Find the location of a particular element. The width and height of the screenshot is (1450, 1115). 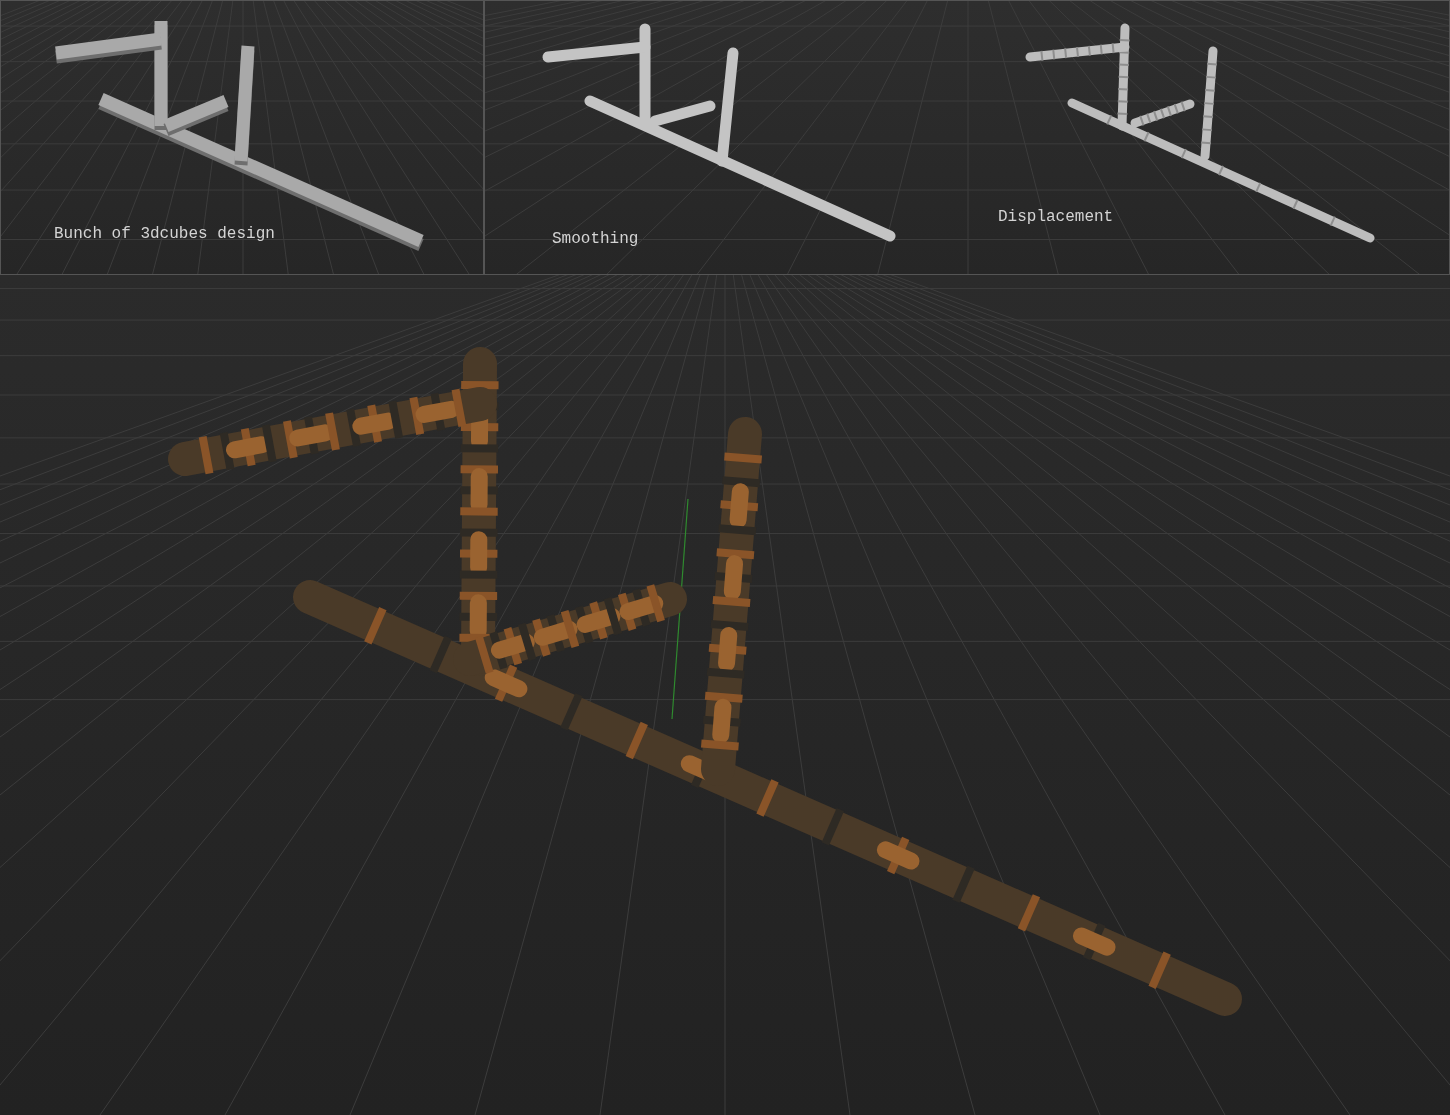

caption-text: Displacement is located at coordinates (1056, 217).